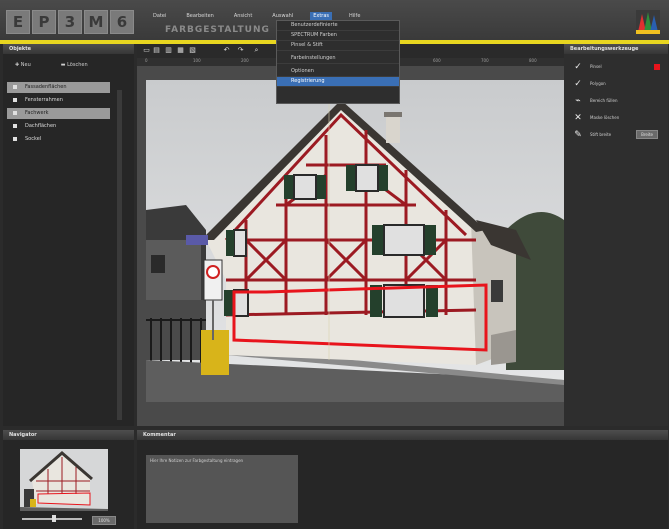 Image resolution: width=669 pixels, height=529 pixels. I want to click on dropdown-item: SPECTRUM Farben, so click(338, 36).